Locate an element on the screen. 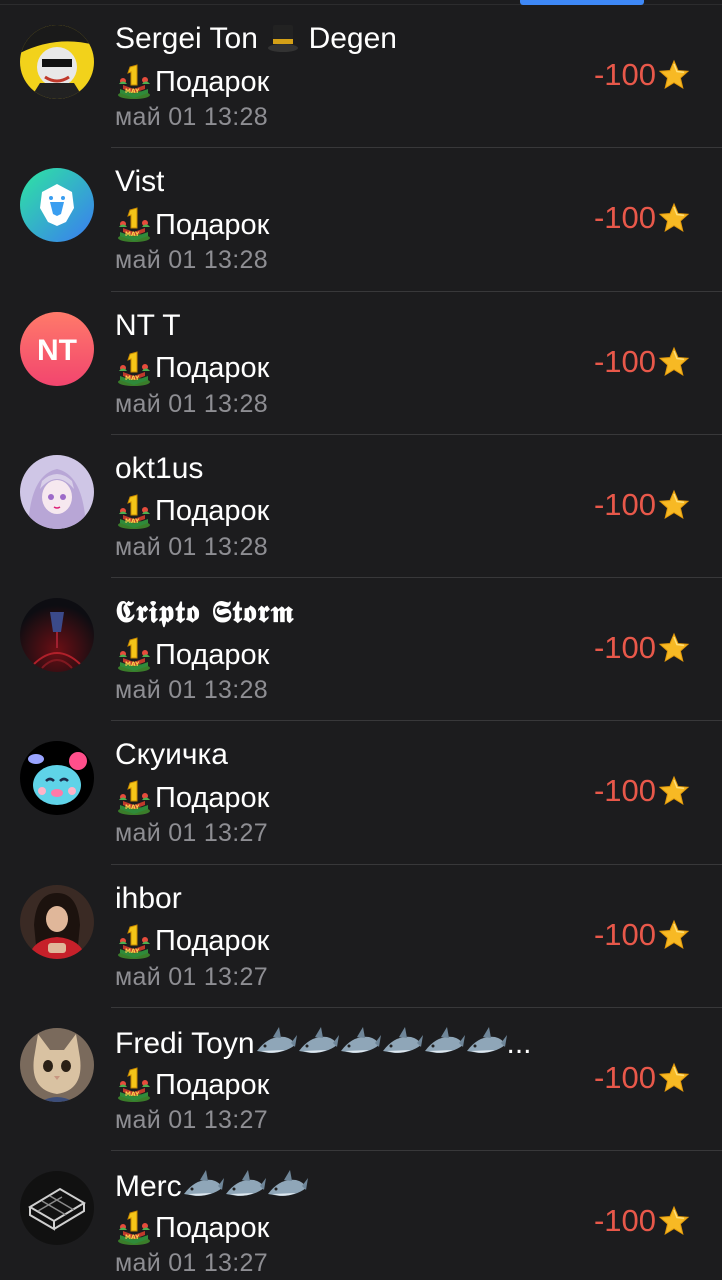  contact-name: okt1us is located at coordinates (159, 468).